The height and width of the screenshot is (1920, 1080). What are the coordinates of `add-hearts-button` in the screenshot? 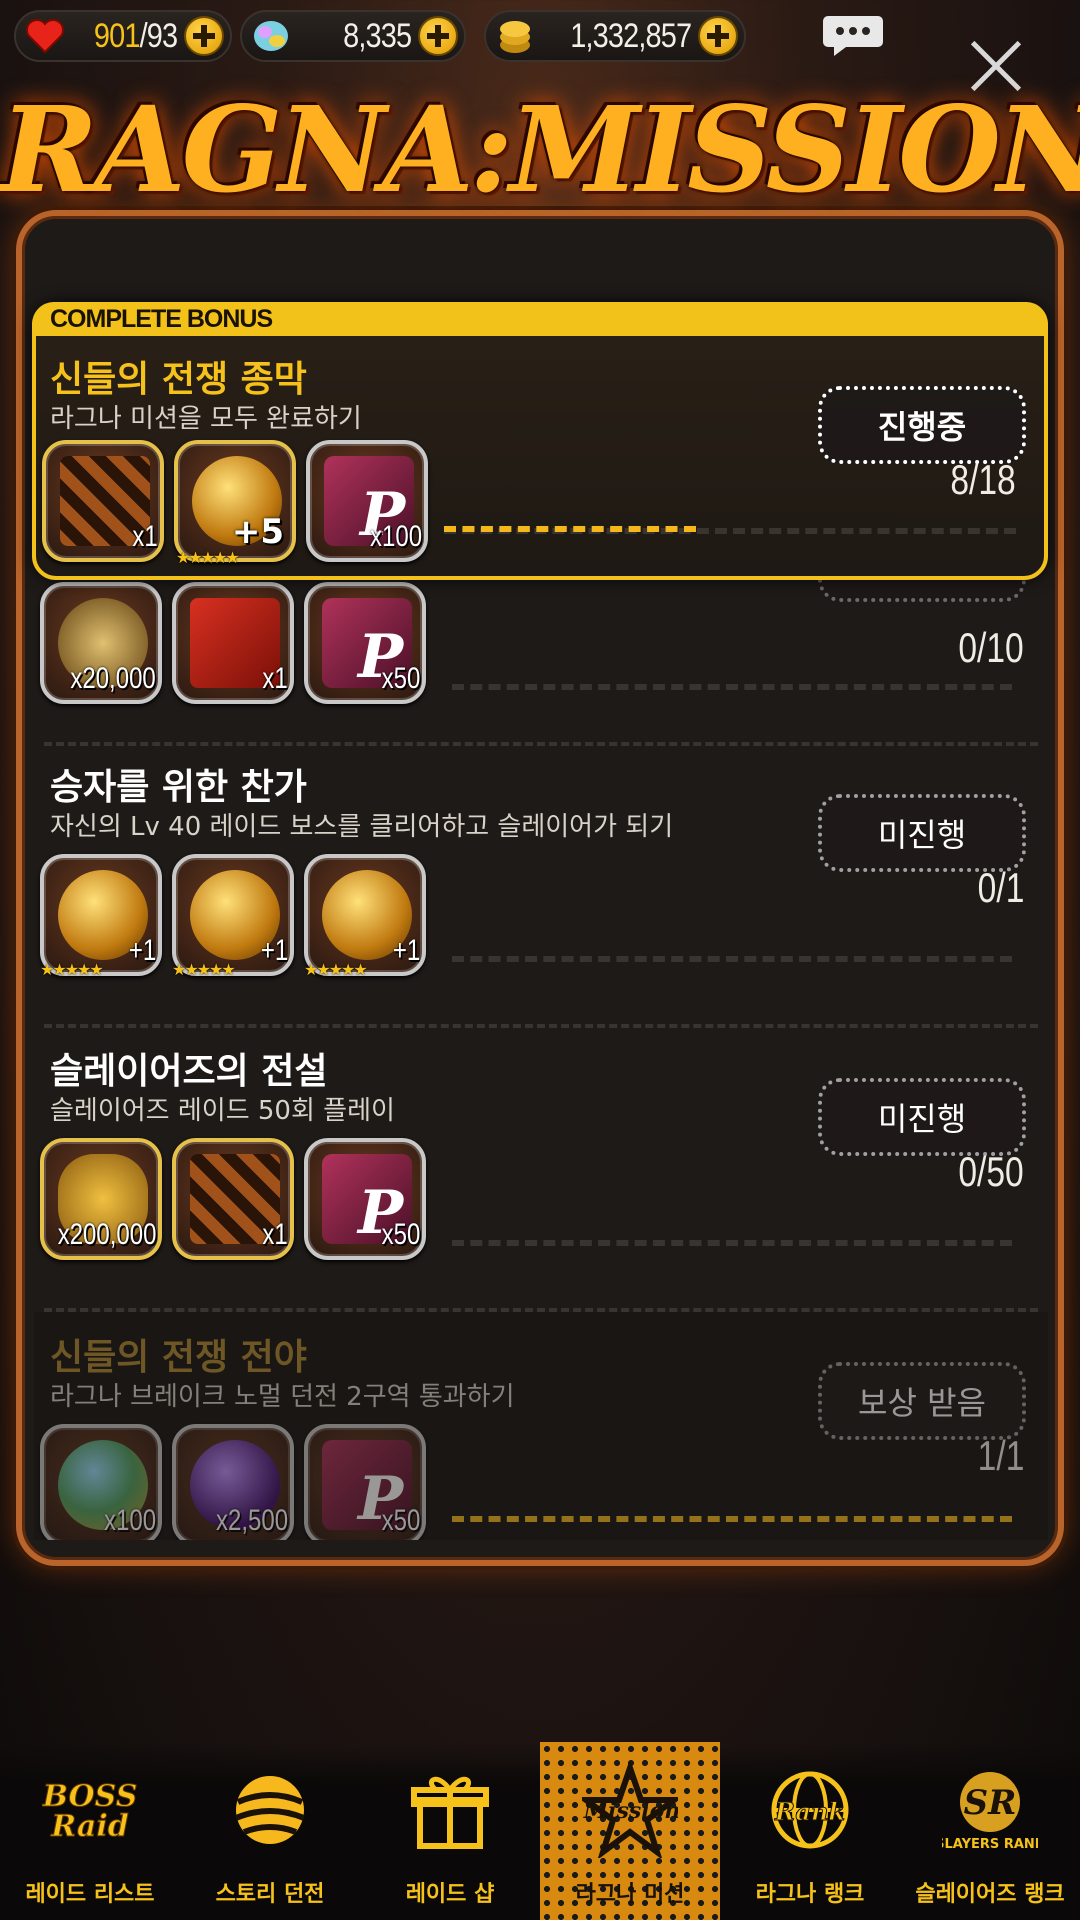 It's located at (204, 36).